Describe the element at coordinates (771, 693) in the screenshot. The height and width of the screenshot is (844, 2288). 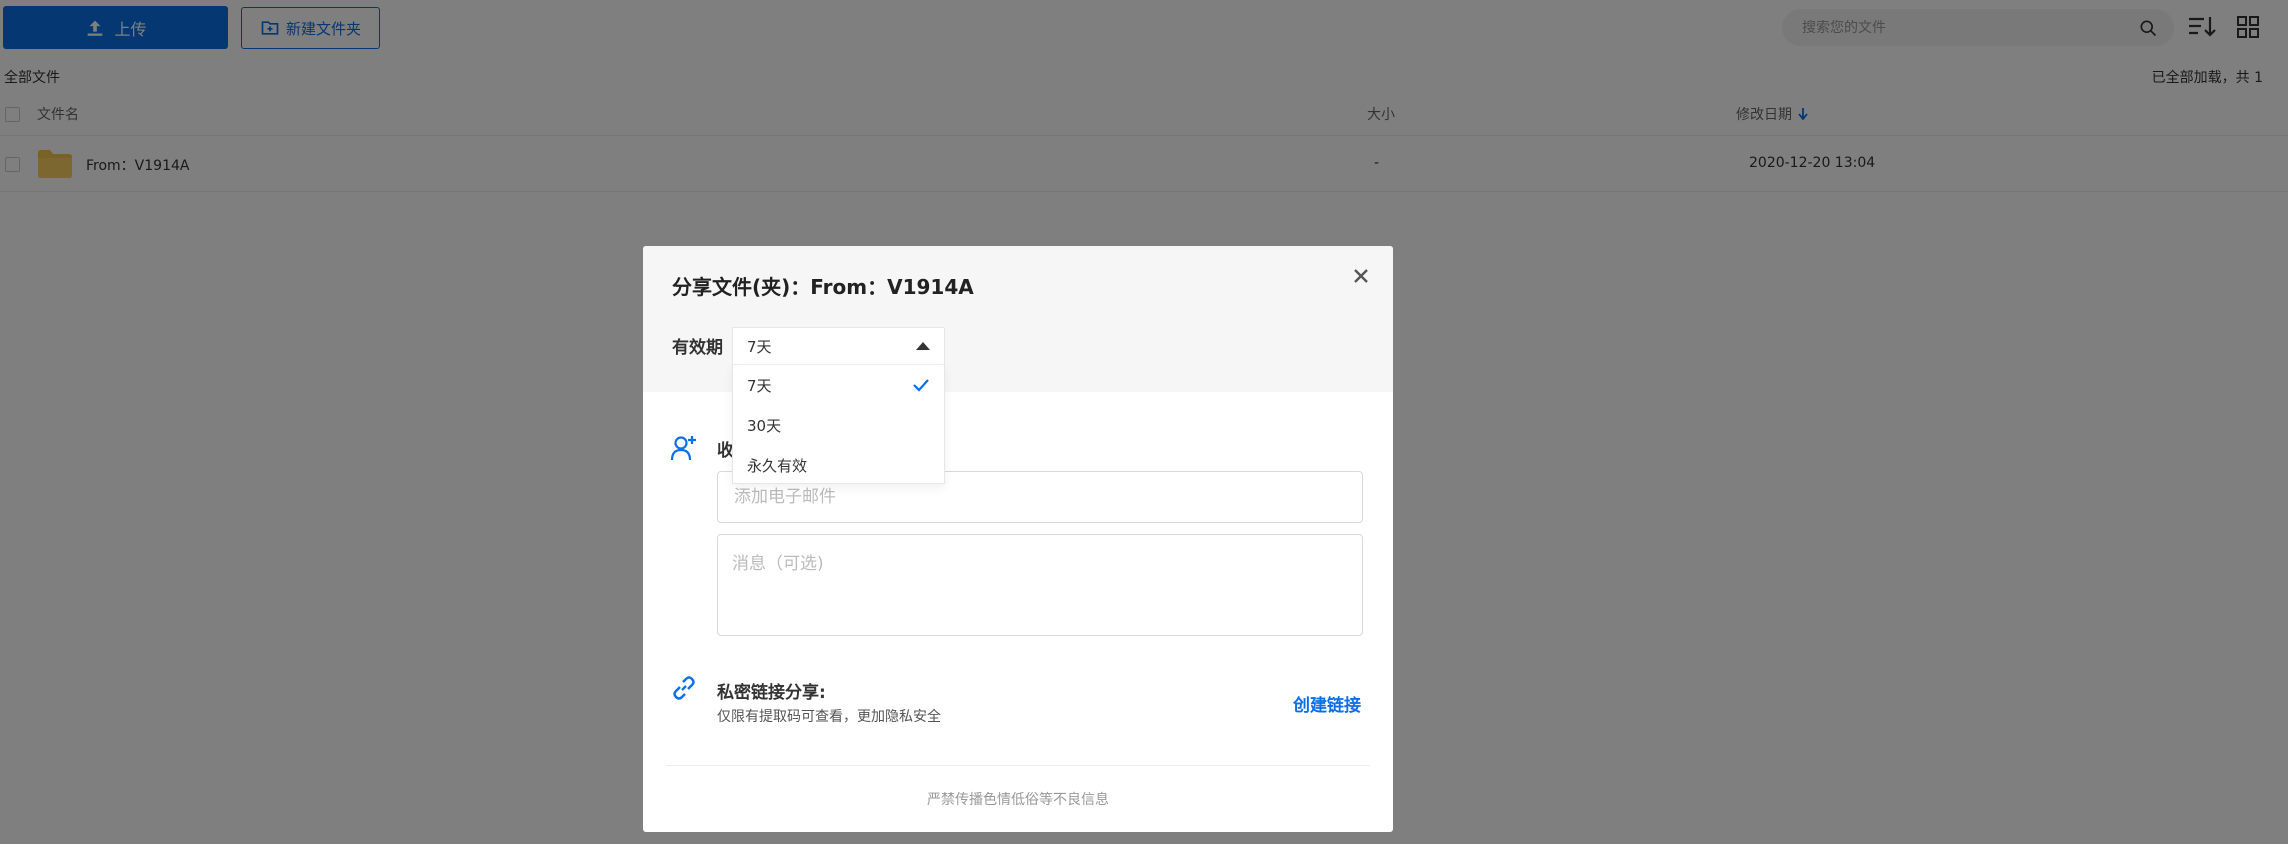
I see `private-share-title: 私密链接分享:` at that location.